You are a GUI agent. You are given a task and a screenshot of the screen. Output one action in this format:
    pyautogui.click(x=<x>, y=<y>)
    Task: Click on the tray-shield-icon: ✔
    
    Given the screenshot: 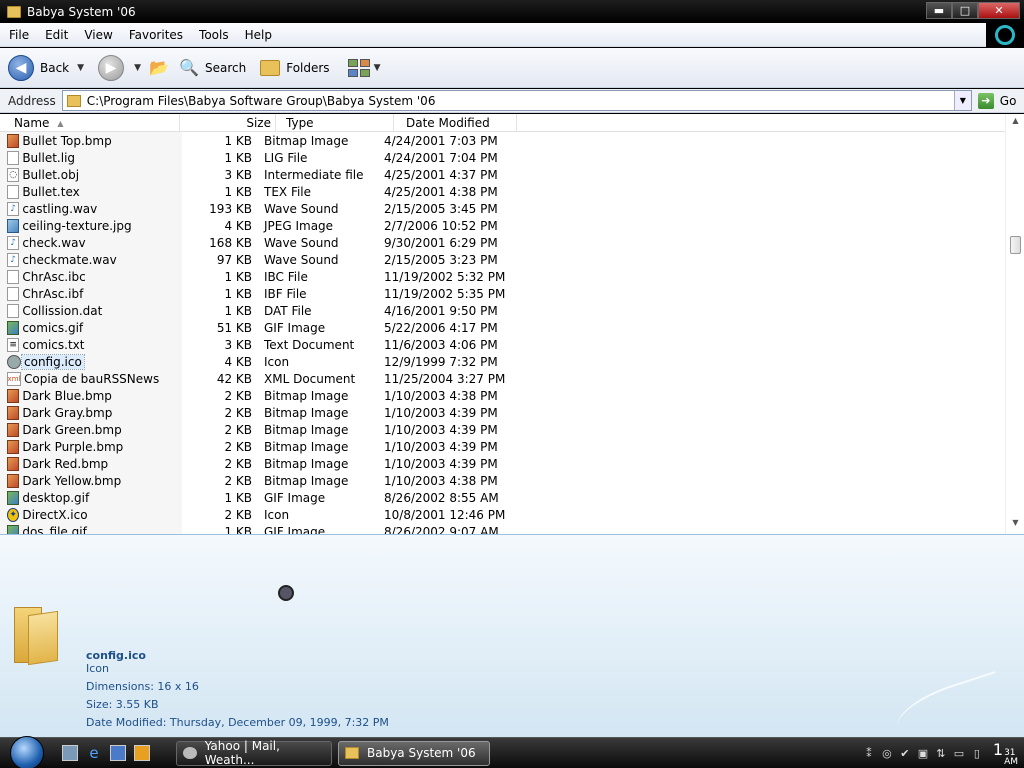 What is the action you would take?
    pyautogui.click(x=905, y=753)
    